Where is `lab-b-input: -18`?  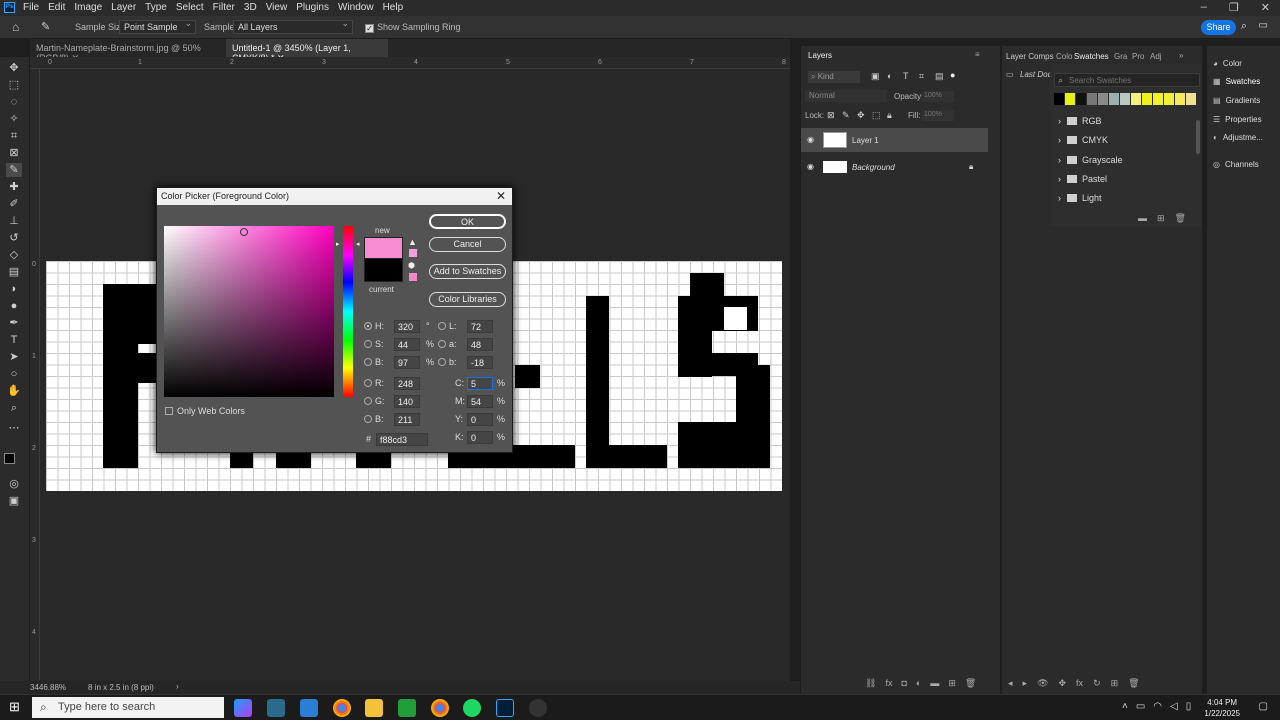 lab-b-input: -18 is located at coordinates (480, 362).